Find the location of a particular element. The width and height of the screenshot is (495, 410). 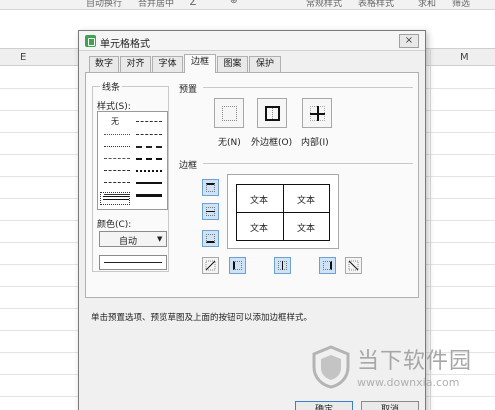

wrap-text-button: 自动换行 is located at coordinates (104, 4).